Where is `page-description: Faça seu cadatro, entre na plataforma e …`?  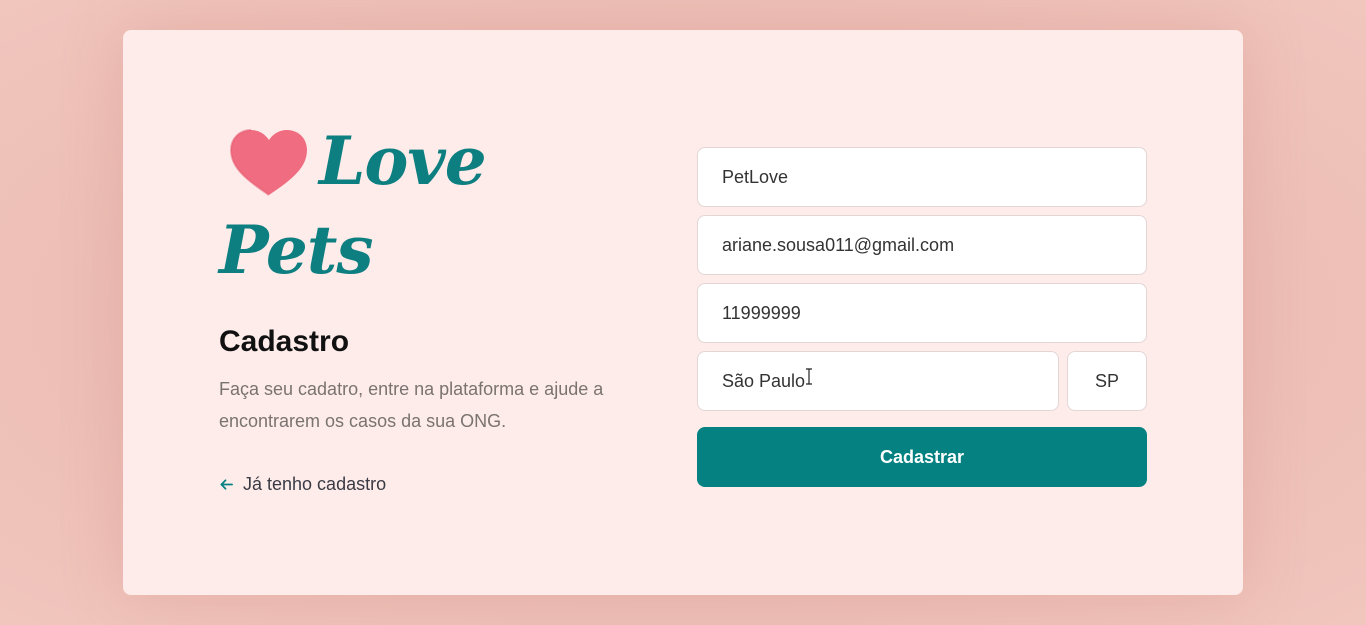
page-description: Faça seu cadatro, entre na plataforma e … is located at coordinates (411, 405).